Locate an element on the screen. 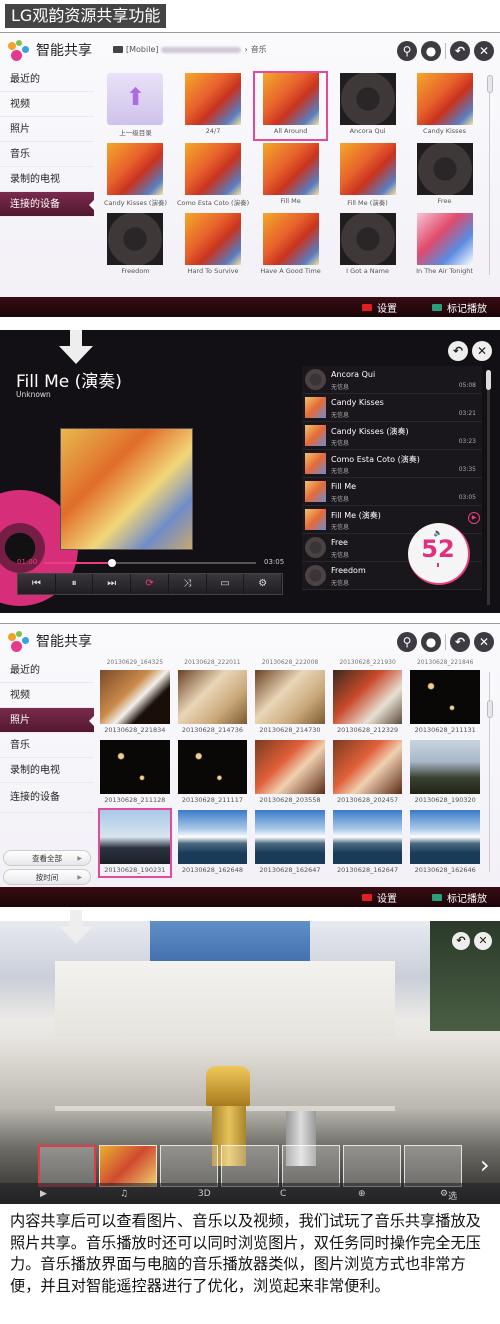 The height and width of the screenshot is (1324, 500). parent-folder-item: 上一级目录 is located at coordinates (135, 106).